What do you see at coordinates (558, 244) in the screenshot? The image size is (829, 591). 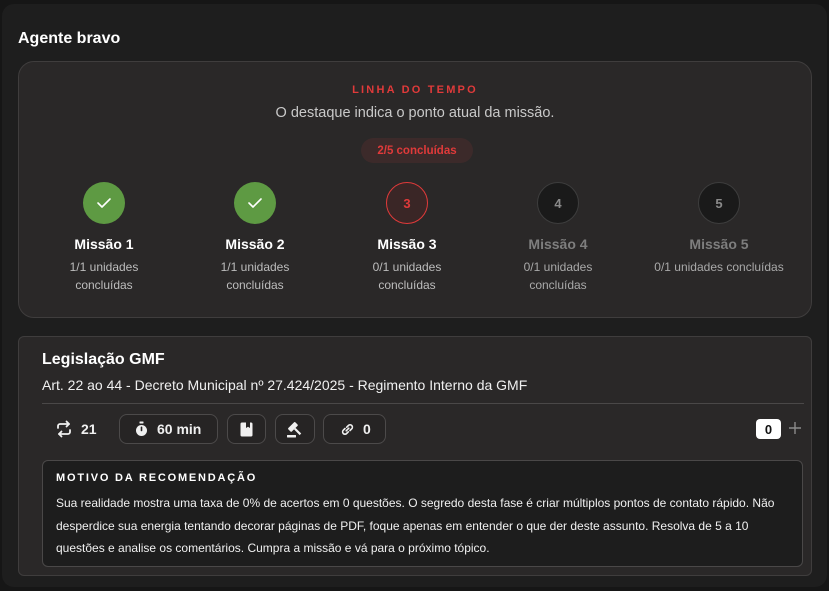 I see `mission-name: Missão 4` at bounding box center [558, 244].